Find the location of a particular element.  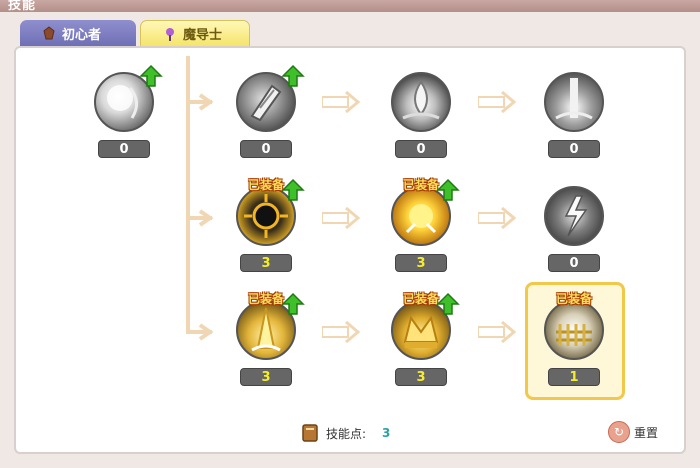

skill-r3-c2: 已装备 3 is located at coordinates (424, 340).